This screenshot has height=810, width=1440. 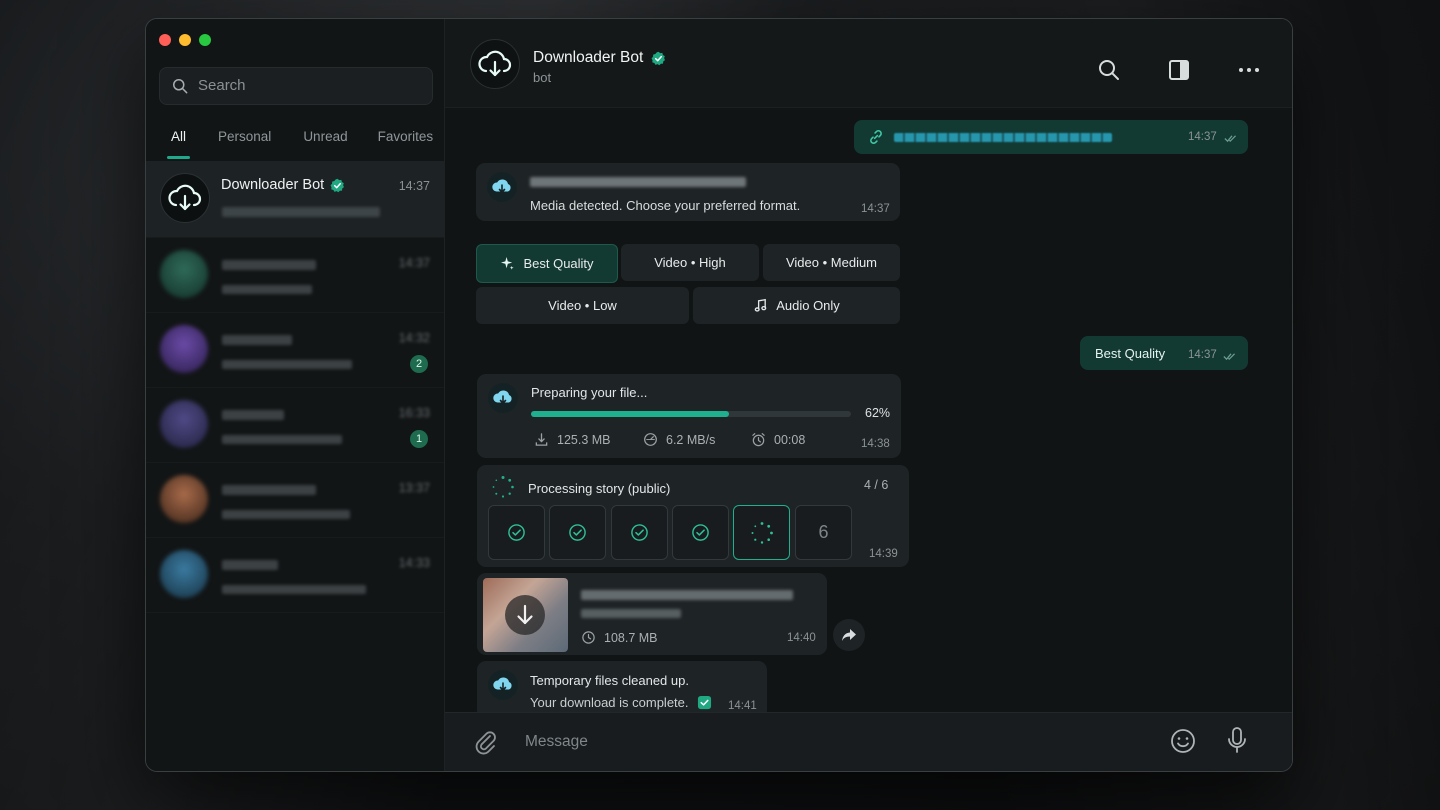 I want to click on file-size-stat: 125.3 MB, so click(x=572, y=439).